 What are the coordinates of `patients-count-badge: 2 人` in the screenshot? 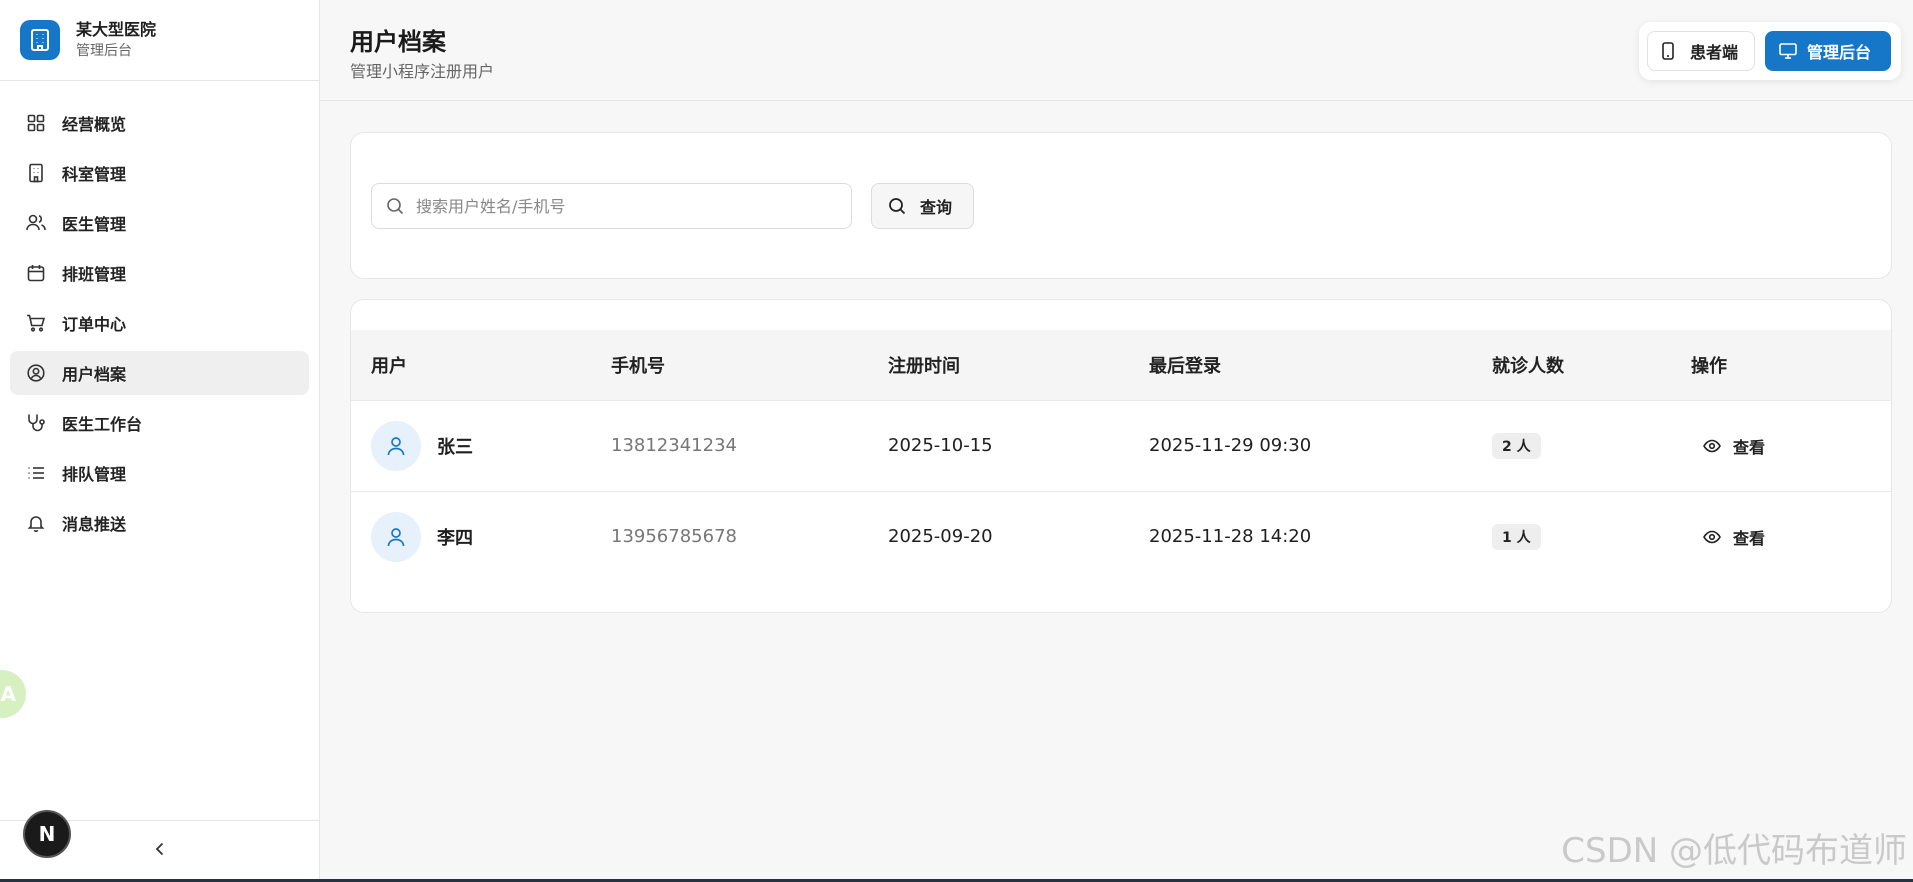 It's located at (1516, 445).